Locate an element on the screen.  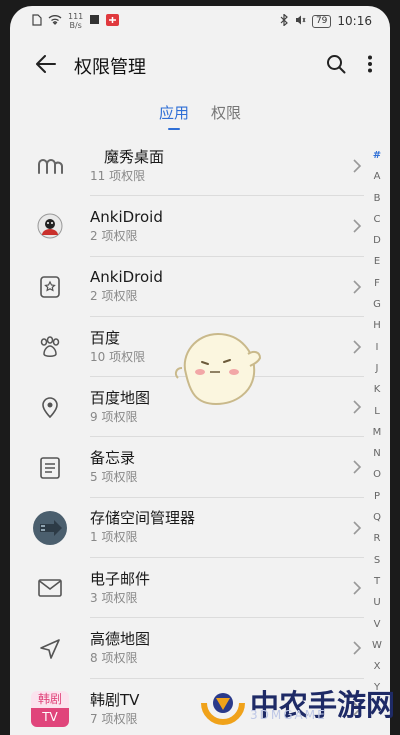
tab-permissions: 权限 is located at coordinates (226, 116).